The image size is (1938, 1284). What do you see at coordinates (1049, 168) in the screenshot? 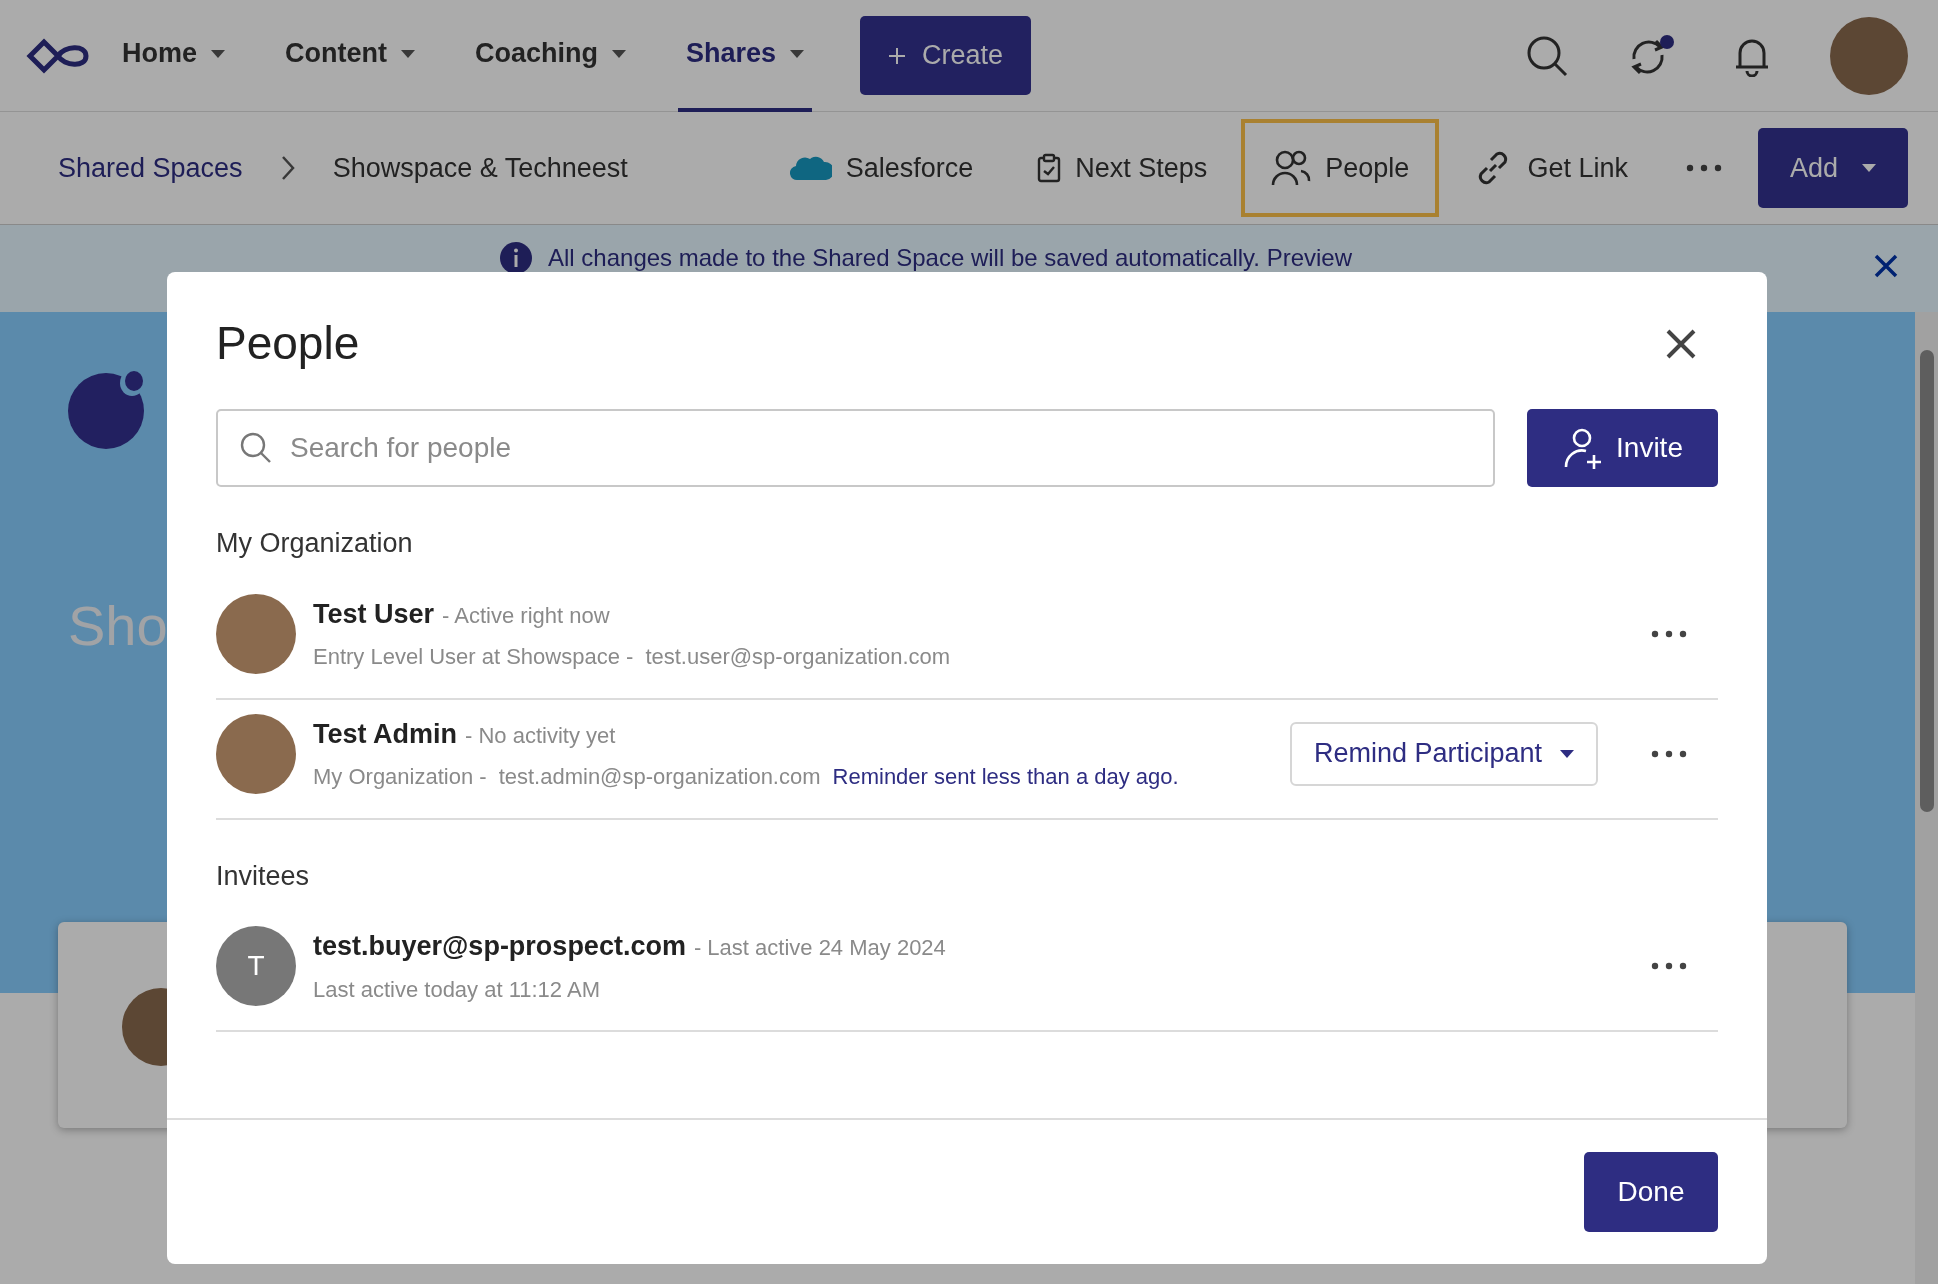
I see `clipboard-icon` at bounding box center [1049, 168].